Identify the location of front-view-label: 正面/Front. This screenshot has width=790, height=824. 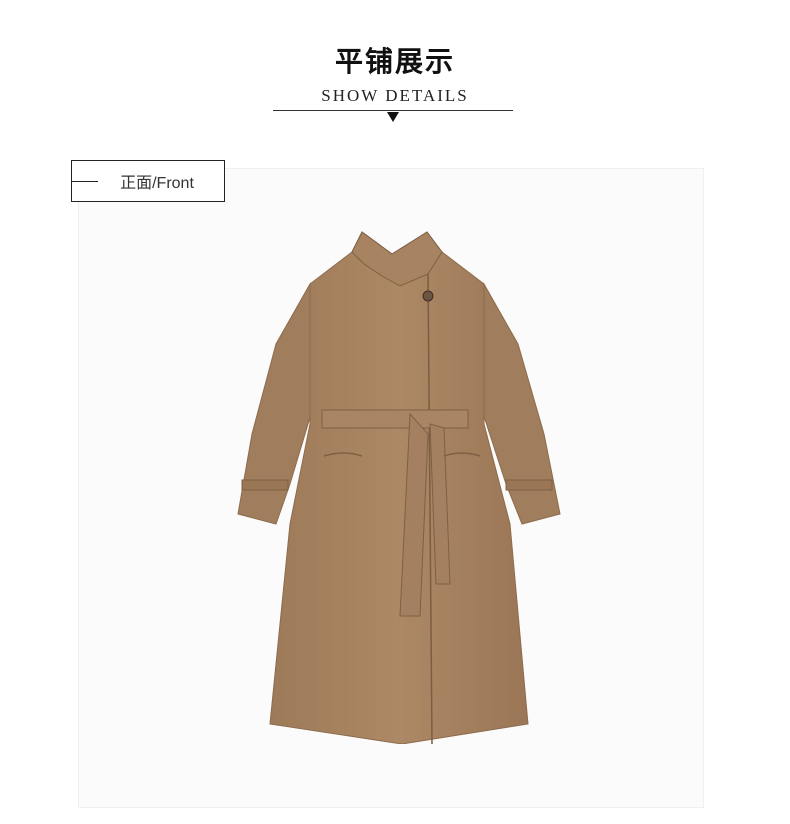
(148, 181).